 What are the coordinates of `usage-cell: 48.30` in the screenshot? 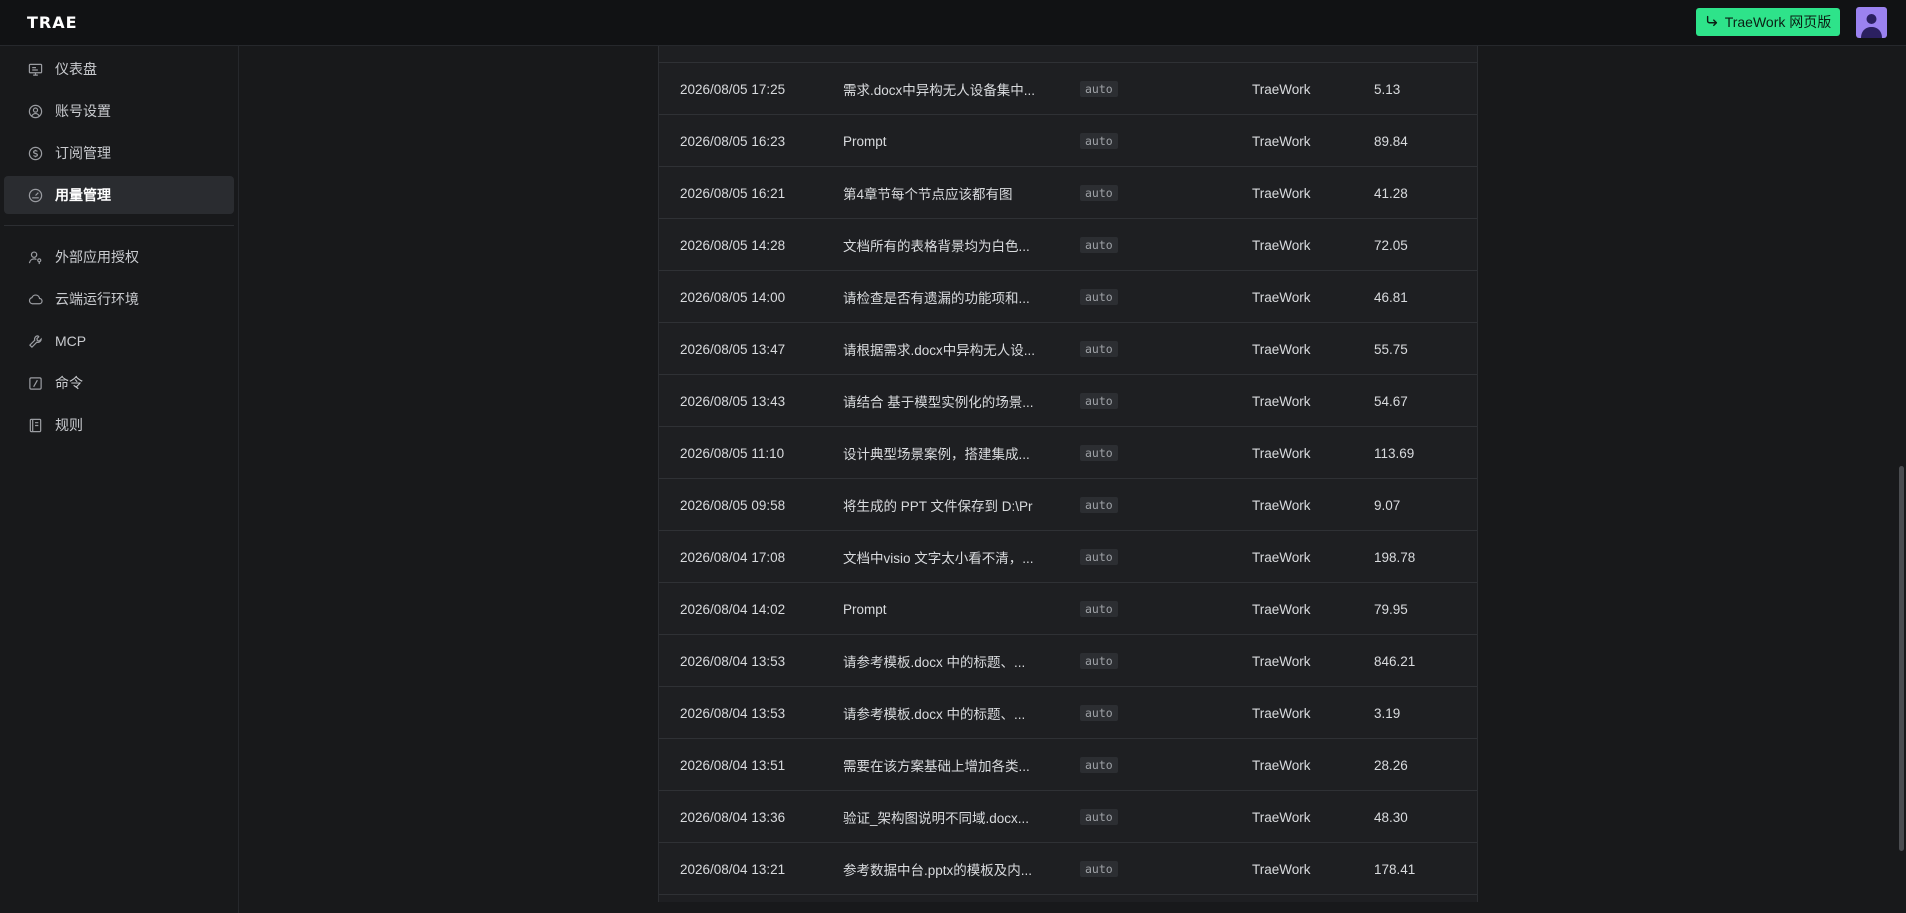 It's located at (1391, 817).